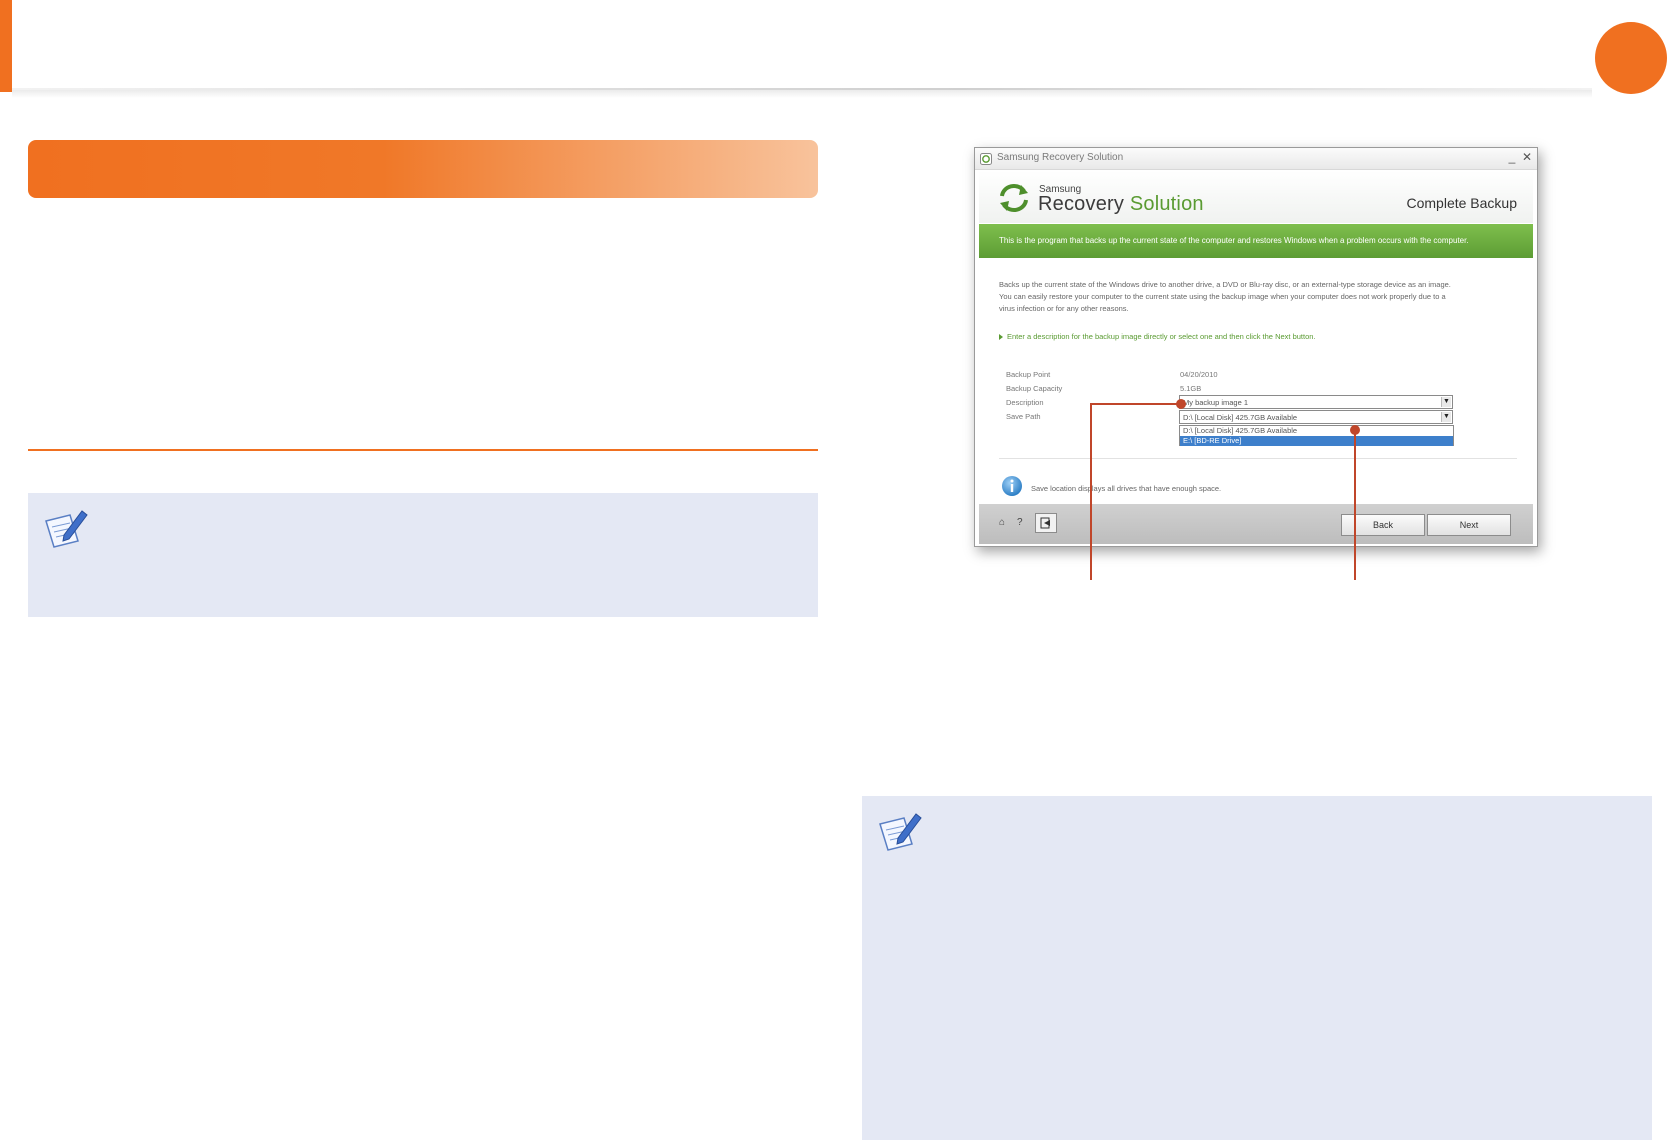 The width and height of the screenshot is (1667, 1140). I want to click on backup-point-label: Backup Point, so click(1028, 374).